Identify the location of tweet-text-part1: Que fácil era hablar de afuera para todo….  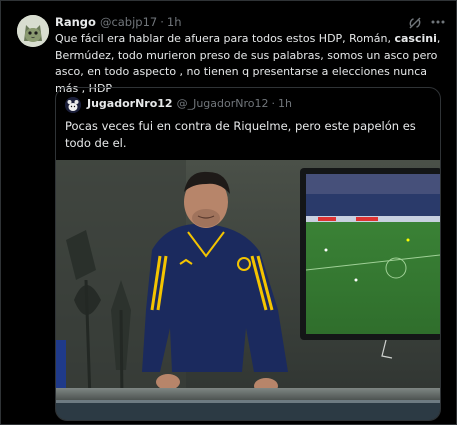
(225, 38).